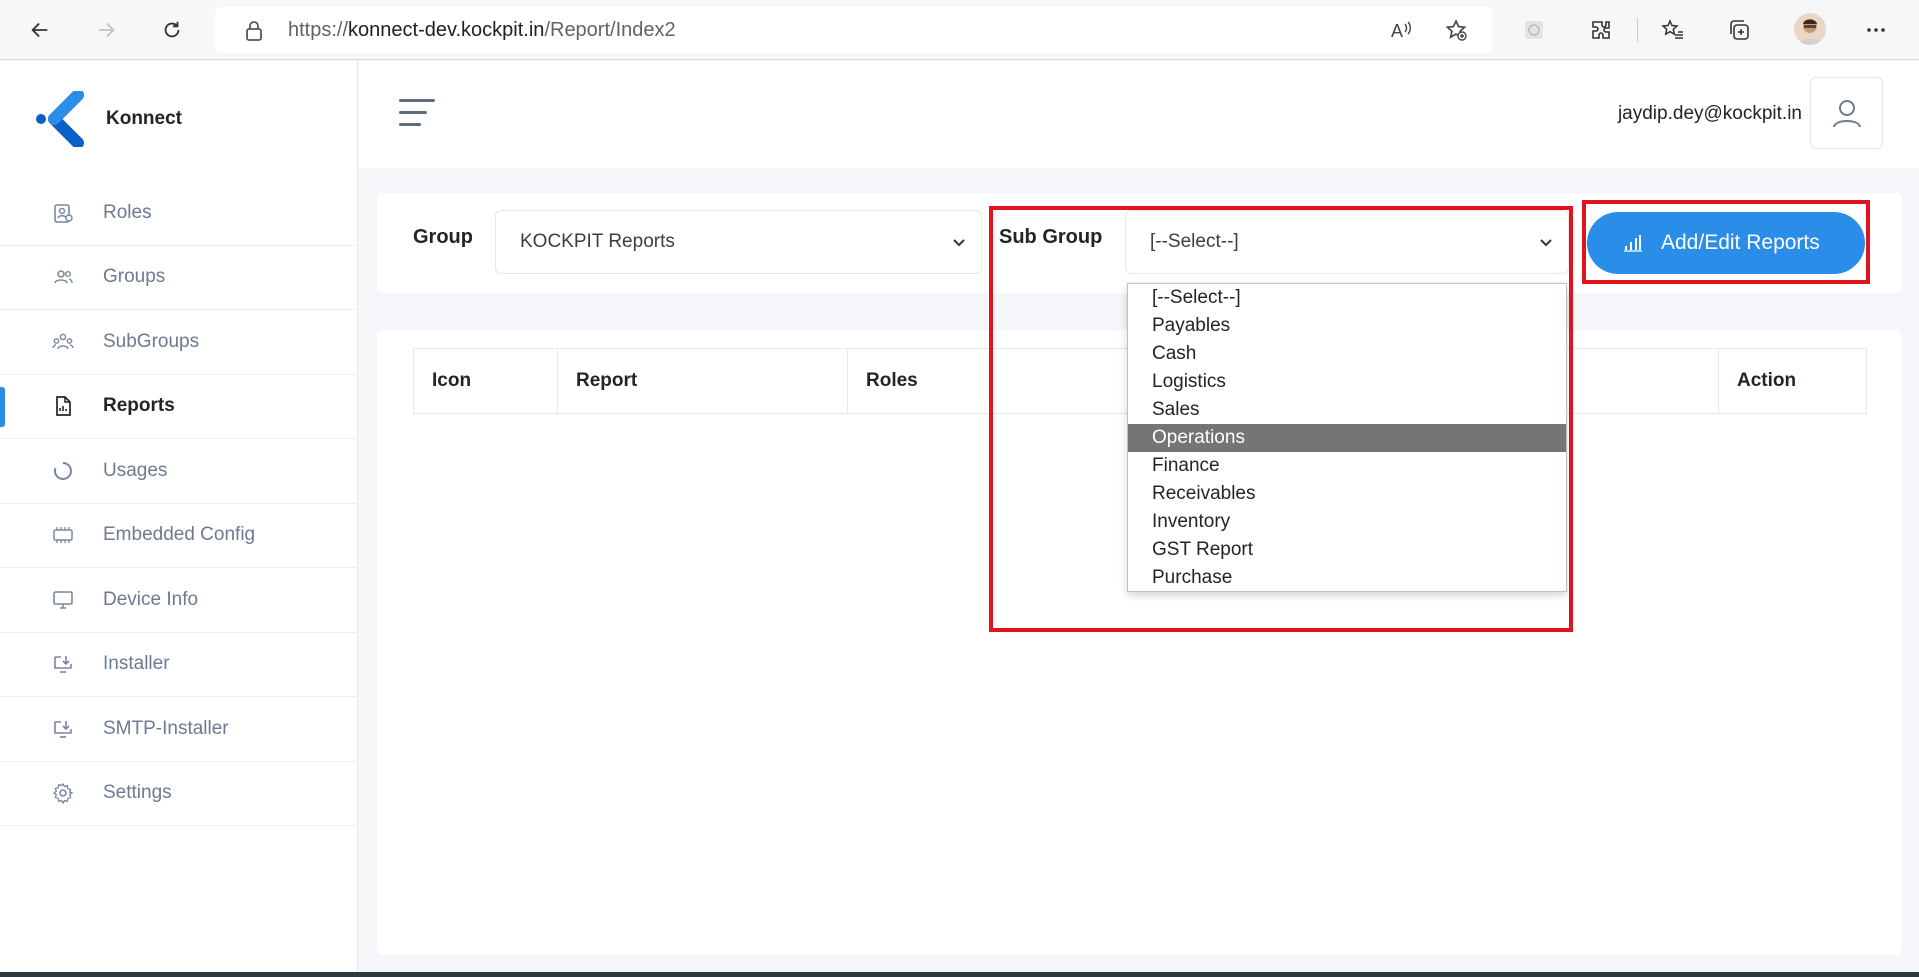 This screenshot has width=1919, height=977. What do you see at coordinates (703, 381) in the screenshot?
I see `column-header-report: Report` at bounding box center [703, 381].